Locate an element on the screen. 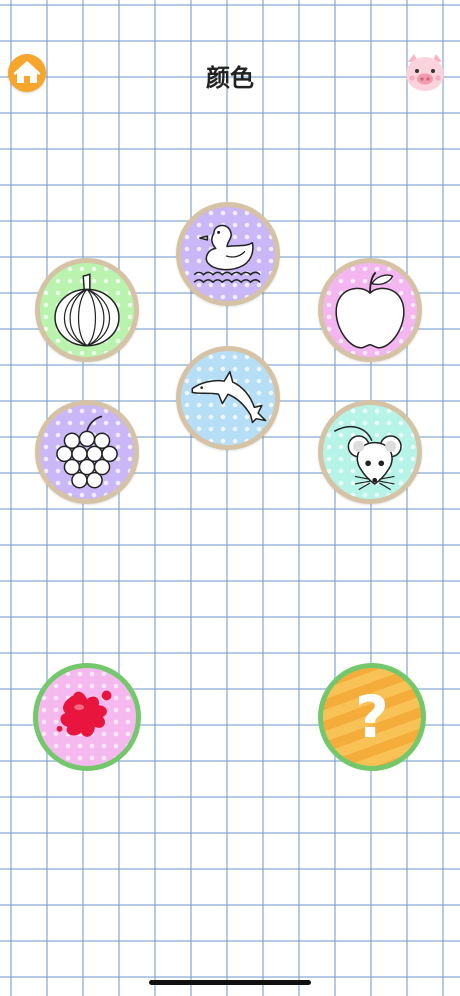 This screenshot has height=996, width=460. profile-button is located at coordinates (425, 73).